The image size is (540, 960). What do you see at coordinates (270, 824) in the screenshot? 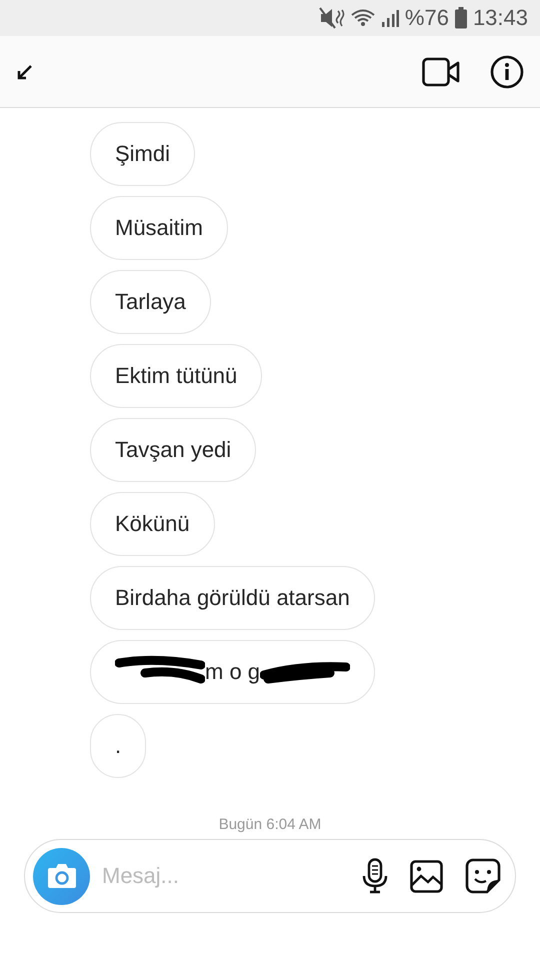
I see `timestamp: Bugün 6:04 AM` at bounding box center [270, 824].